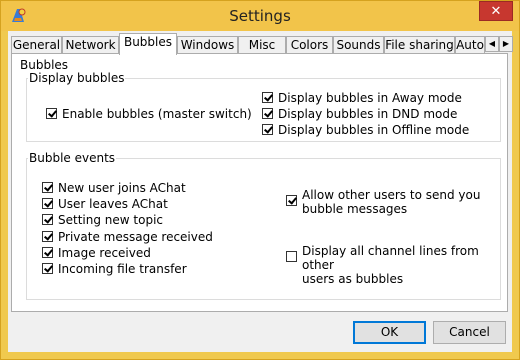  Describe the element at coordinates (72, 158) in the screenshot. I see `bubble-events-title: Bubble events` at that location.